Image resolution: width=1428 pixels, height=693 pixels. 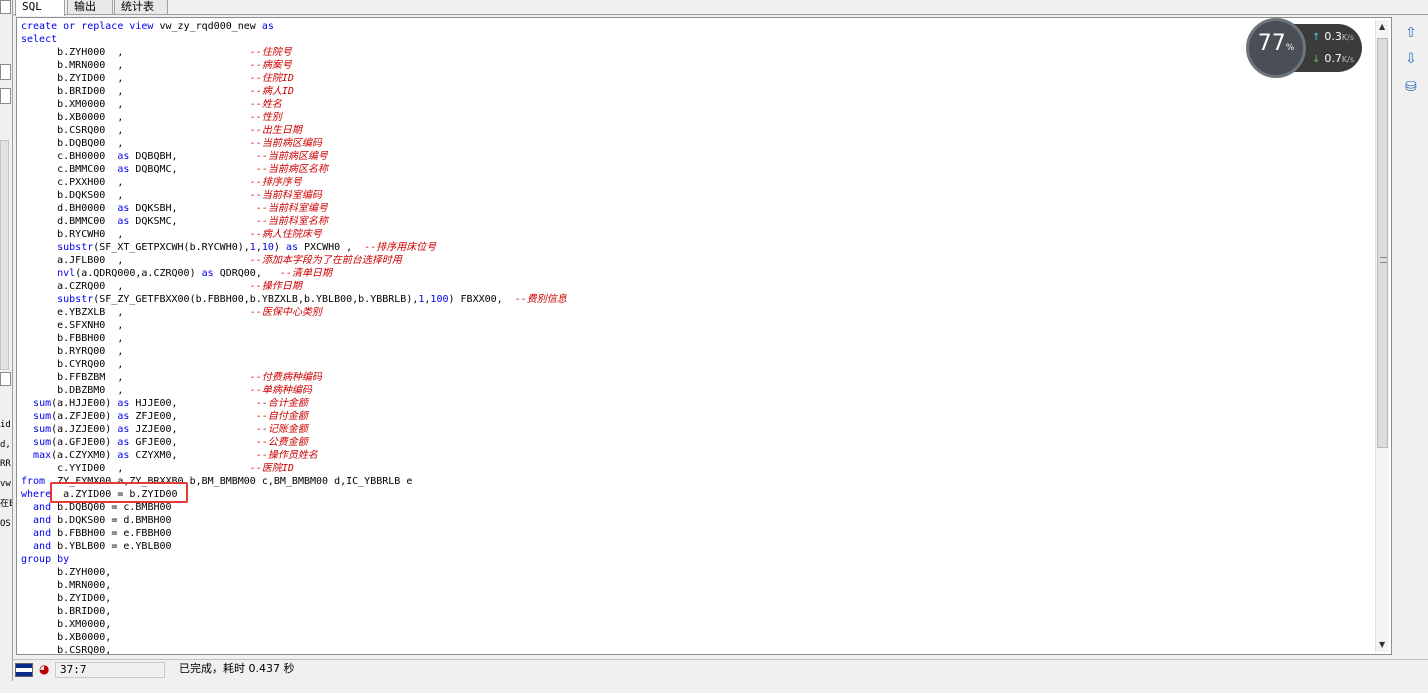 I want to click on code-line: b.DBZBM0 , --单病种编码, so click(x=294, y=390).